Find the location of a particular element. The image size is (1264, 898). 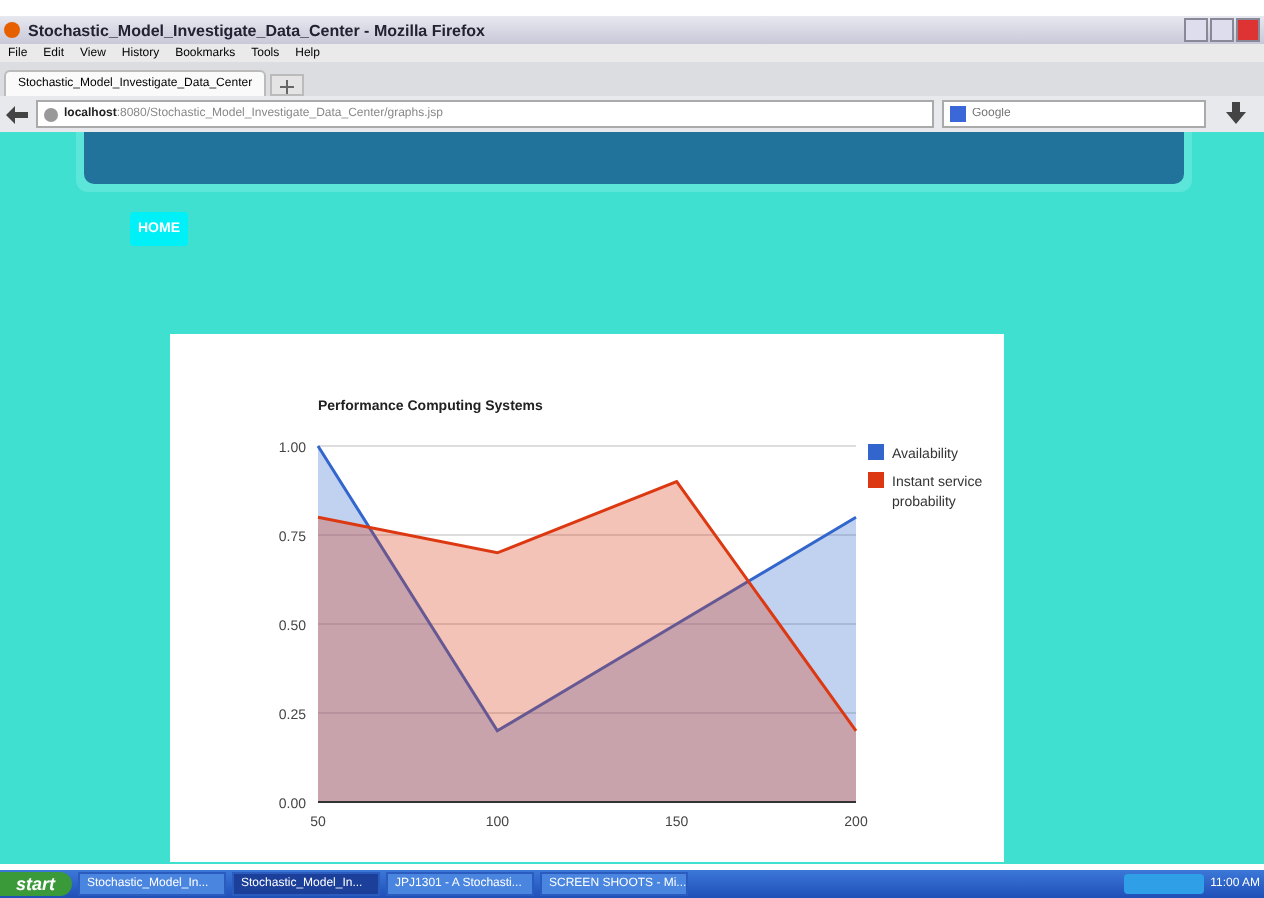

back-button is located at coordinates (17, 114).